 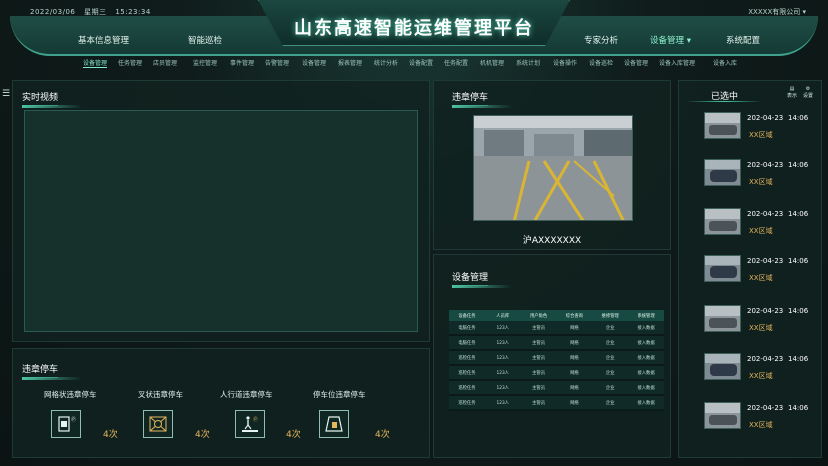 What do you see at coordinates (339, 394) in the screenshot?
I see `violation-label: 停车位违章停车` at bounding box center [339, 394].